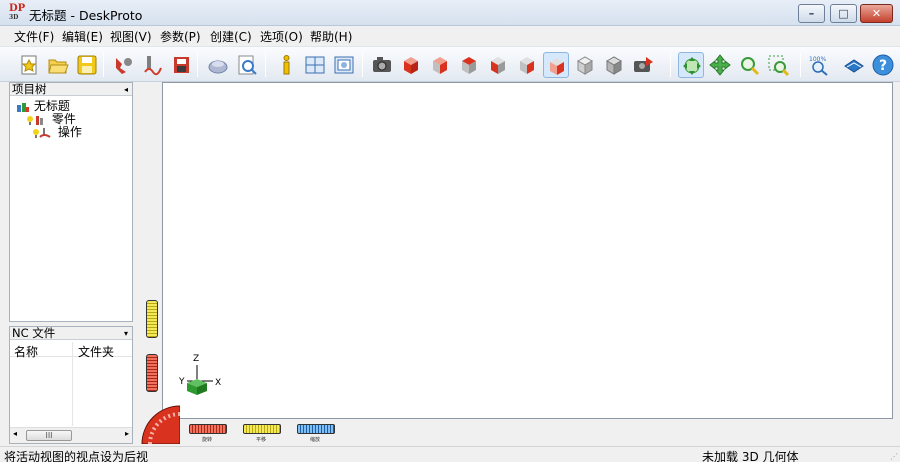  Describe the element at coordinates (286, 65) in the screenshot. I see `info-icon` at that location.